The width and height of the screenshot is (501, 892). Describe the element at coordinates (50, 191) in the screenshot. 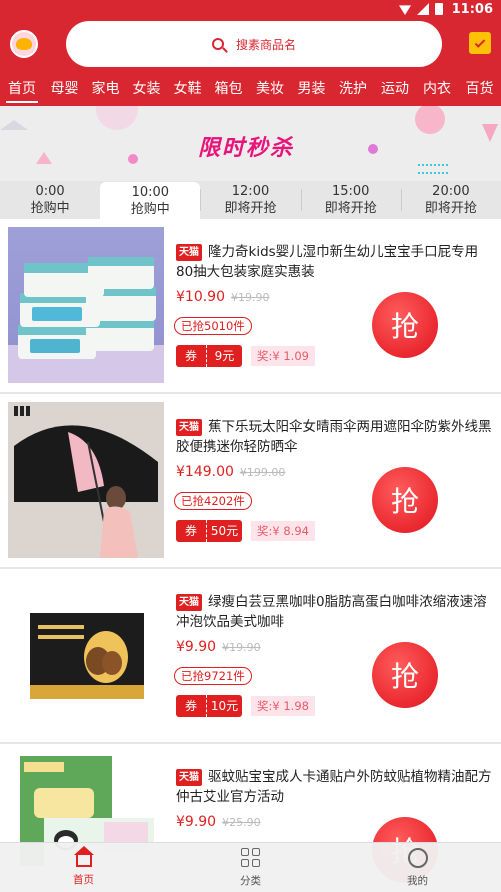

I see `timeslot-time: 0:00` at that location.